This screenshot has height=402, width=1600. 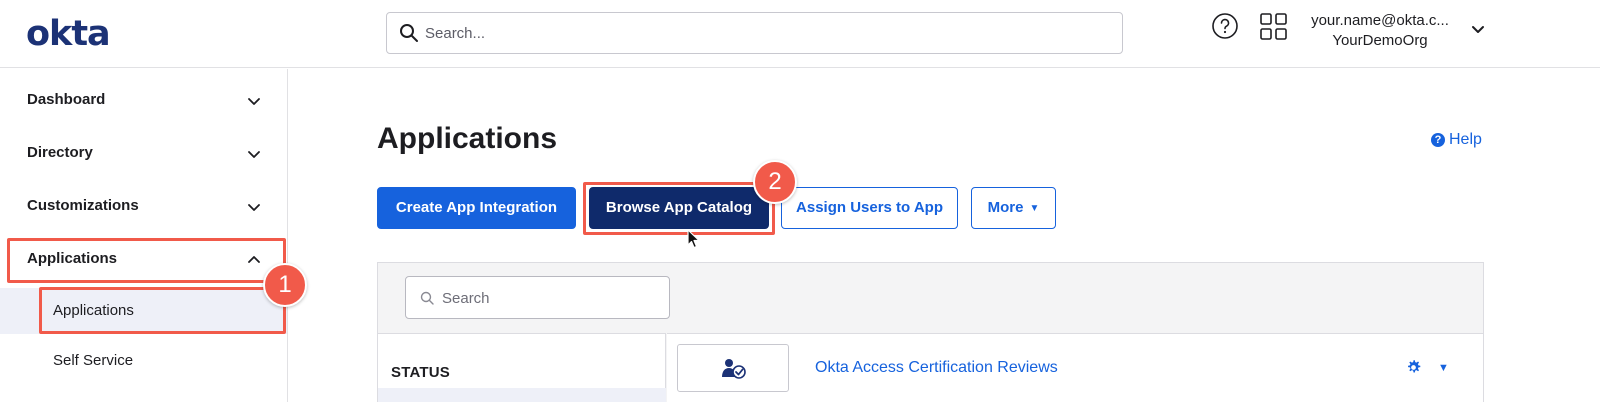 I want to click on caret-down-icon: ▼, so click(x=1034, y=208).